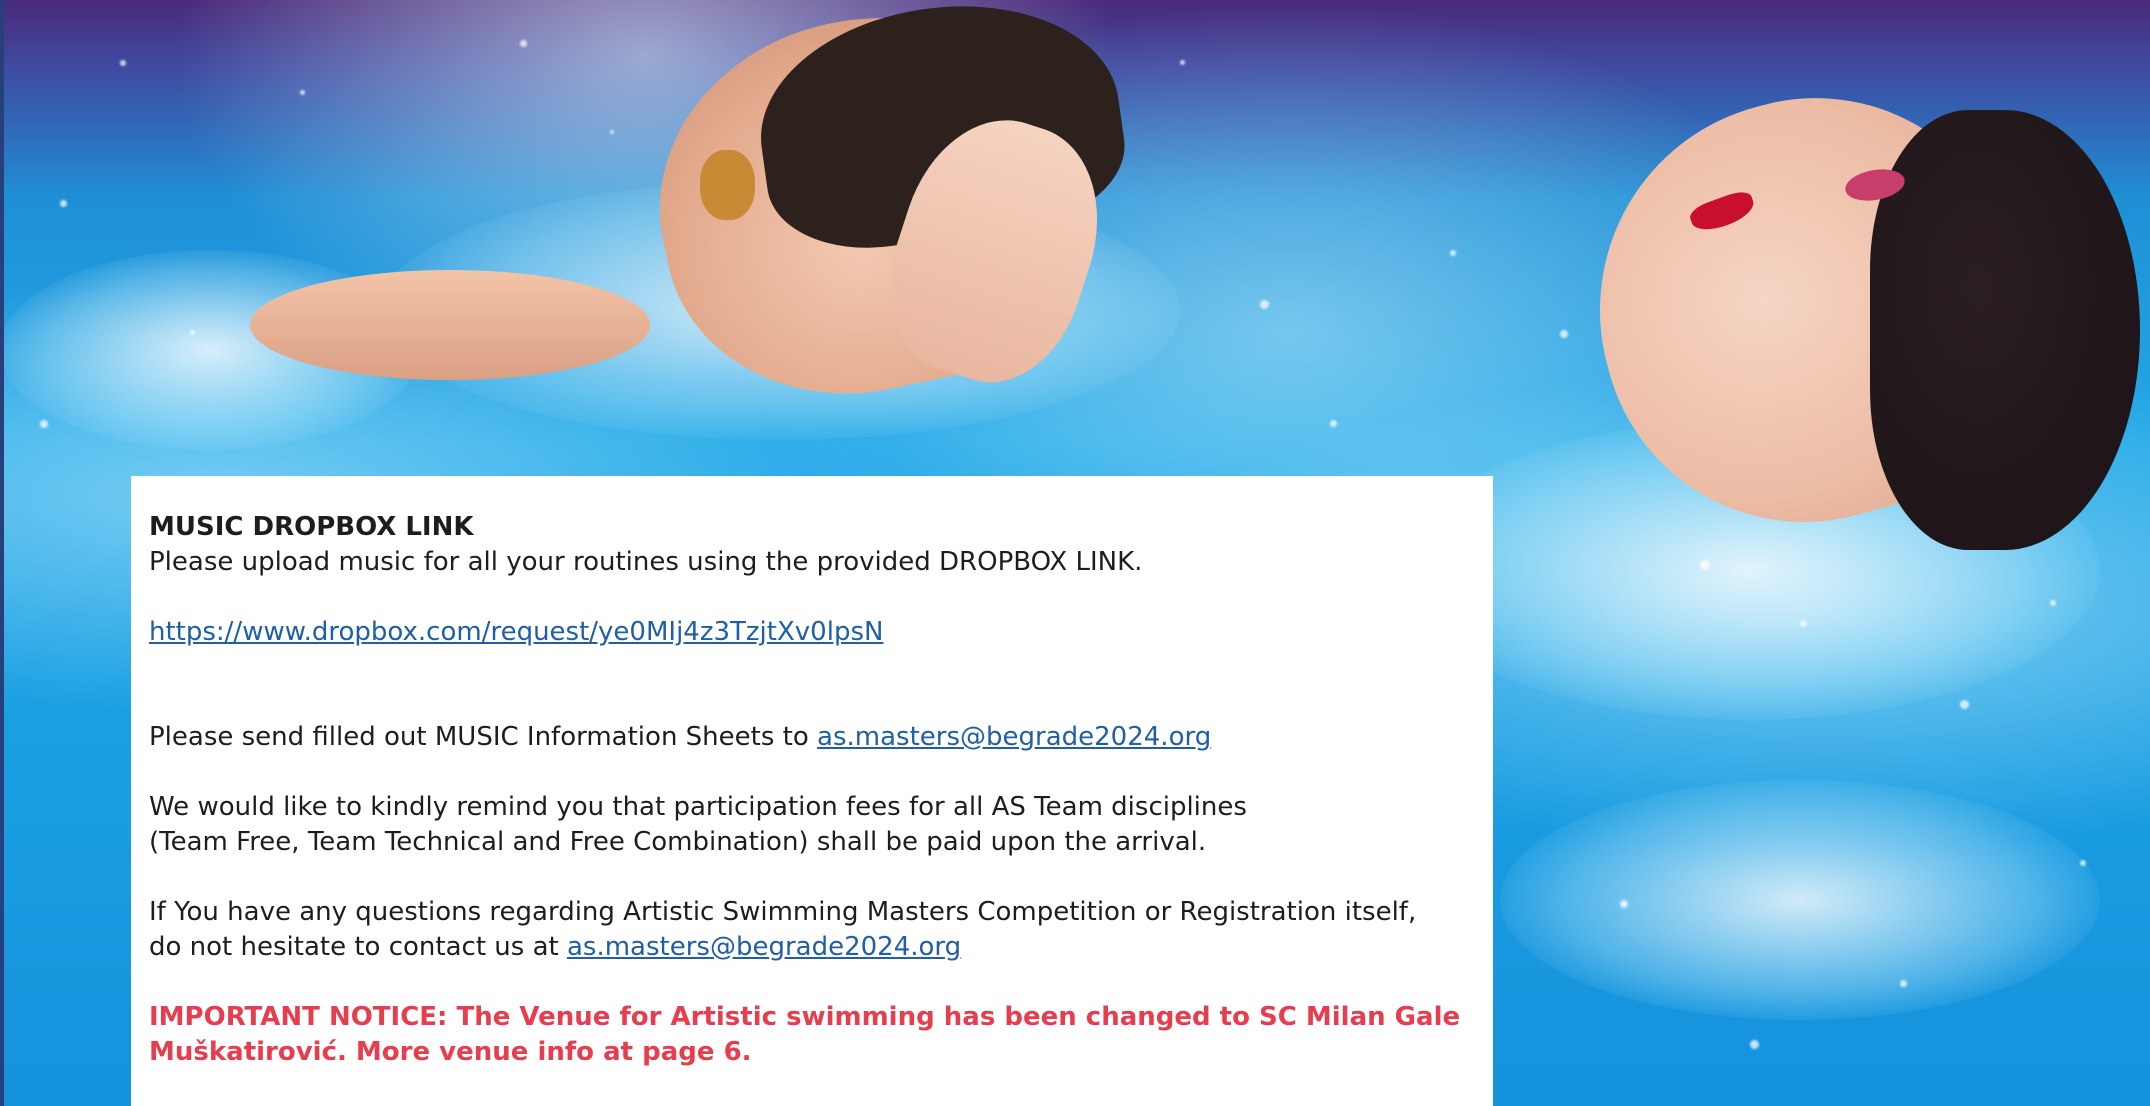 This screenshot has width=2150, height=1106. What do you see at coordinates (764, 947) in the screenshot?
I see `questions-email-link: as.masters@begrade2024.org` at bounding box center [764, 947].